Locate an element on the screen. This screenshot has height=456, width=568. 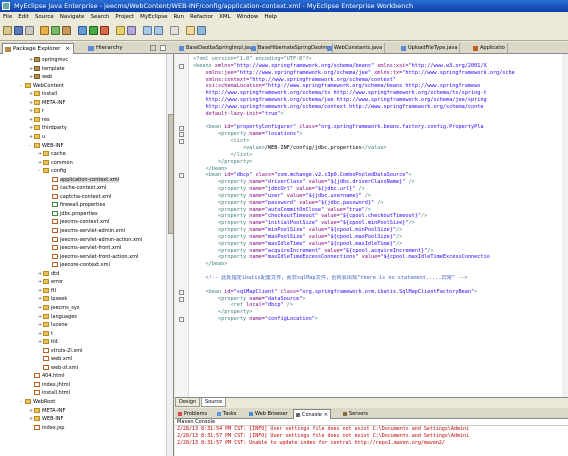
tree-item: + res is located at coordinates (39, 120).